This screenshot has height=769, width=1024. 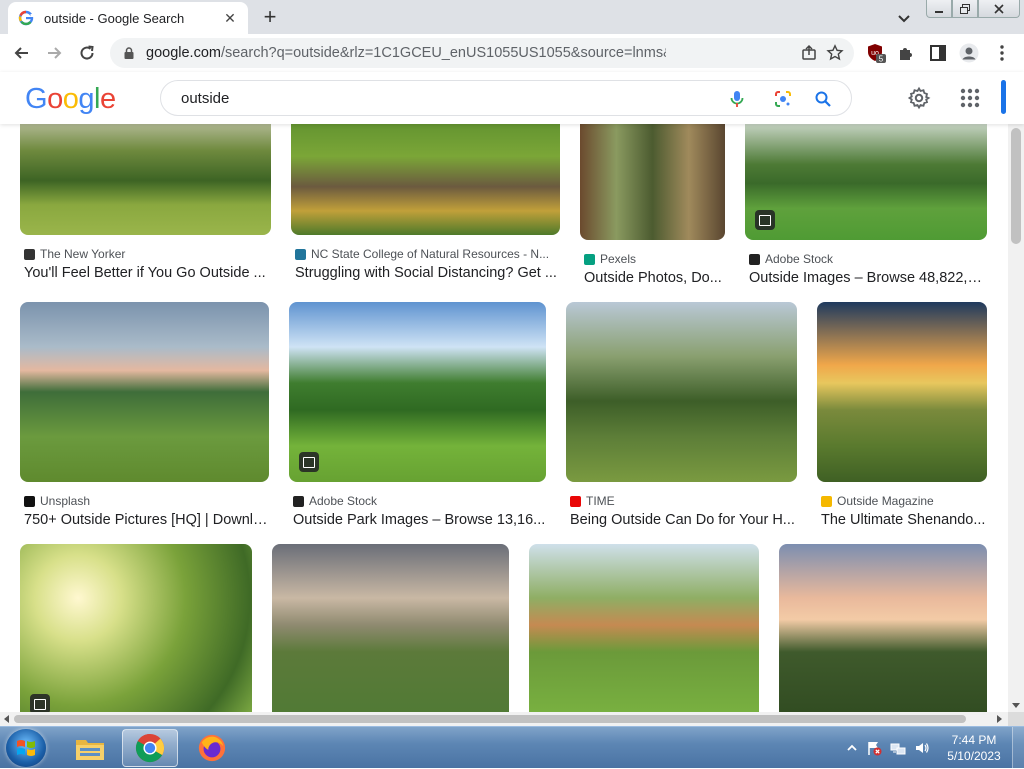 I want to click on google-logo-letter: G, so click(x=36, y=99).